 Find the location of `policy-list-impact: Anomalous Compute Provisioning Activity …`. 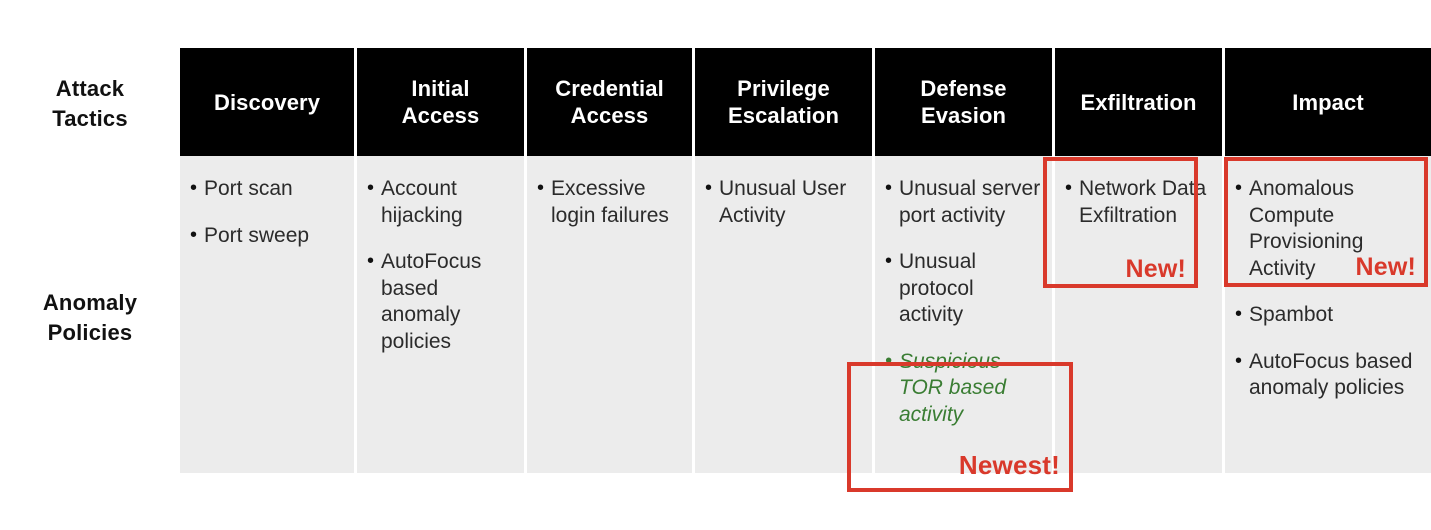

policy-list-impact: Anomalous Compute Provisioning Activity … is located at coordinates (1328, 288).